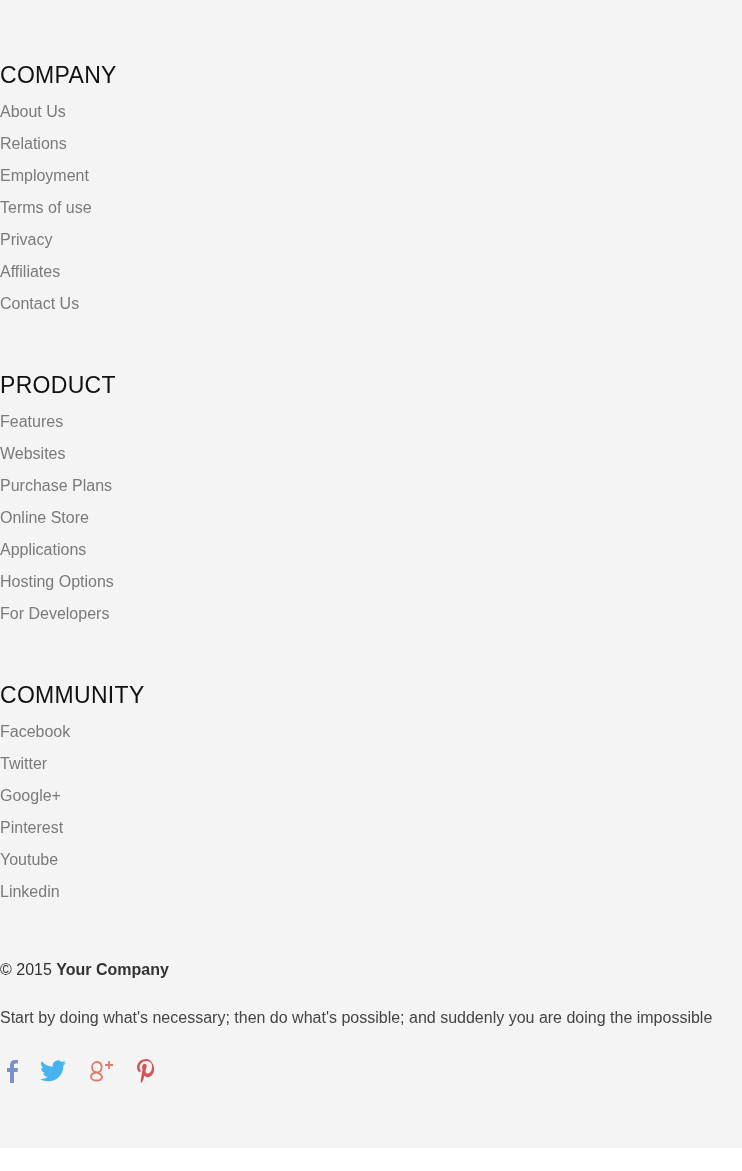 This screenshot has height=1171, width=742. I want to click on section-heading: COMMUNITY, so click(73, 695).